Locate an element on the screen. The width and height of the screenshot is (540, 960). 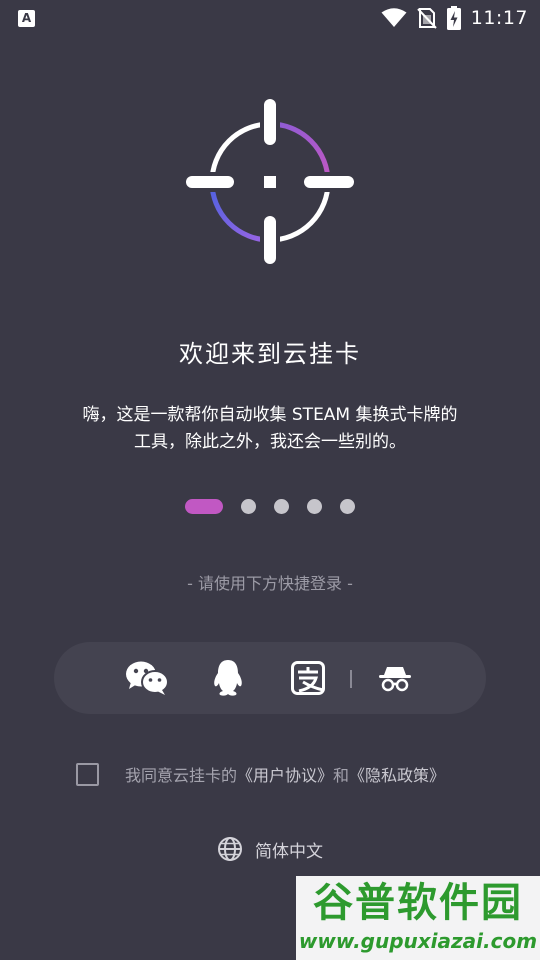
status-bar: A 11:17 is located at coordinates (270, 18).